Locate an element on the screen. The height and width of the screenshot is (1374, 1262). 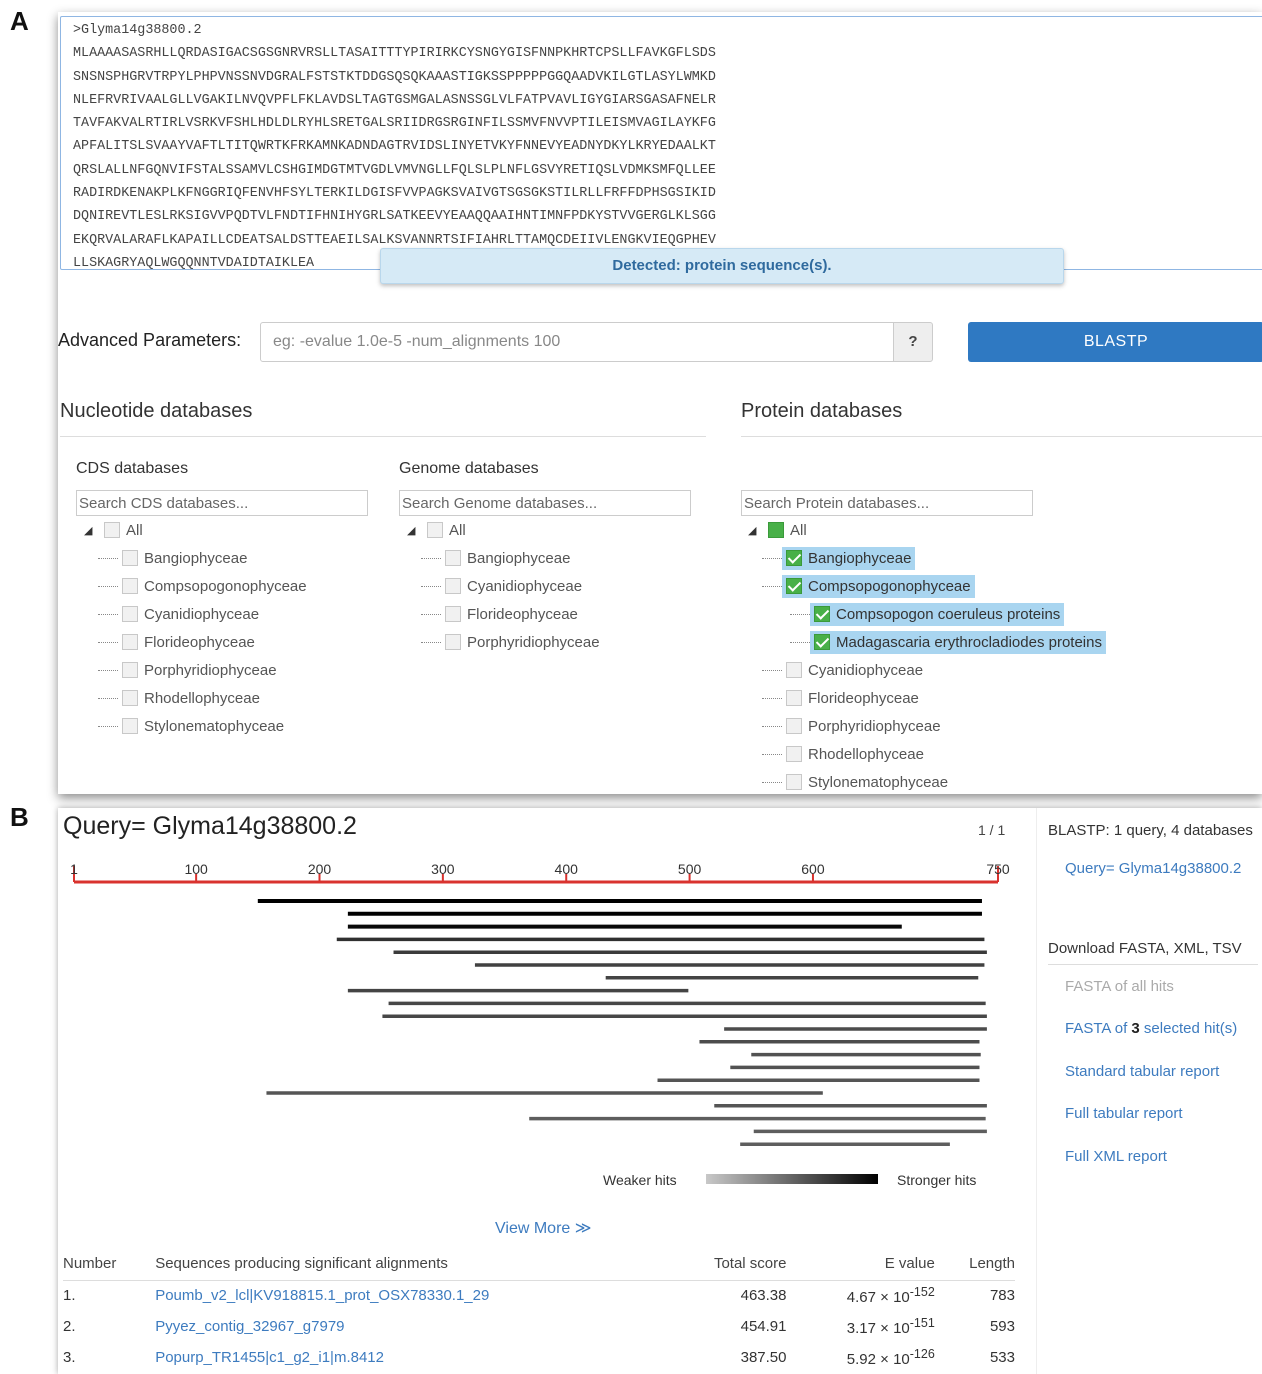
hit-sequence-link: Pyyez_contig_32967_g7979 is located at coordinates (249, 1326).